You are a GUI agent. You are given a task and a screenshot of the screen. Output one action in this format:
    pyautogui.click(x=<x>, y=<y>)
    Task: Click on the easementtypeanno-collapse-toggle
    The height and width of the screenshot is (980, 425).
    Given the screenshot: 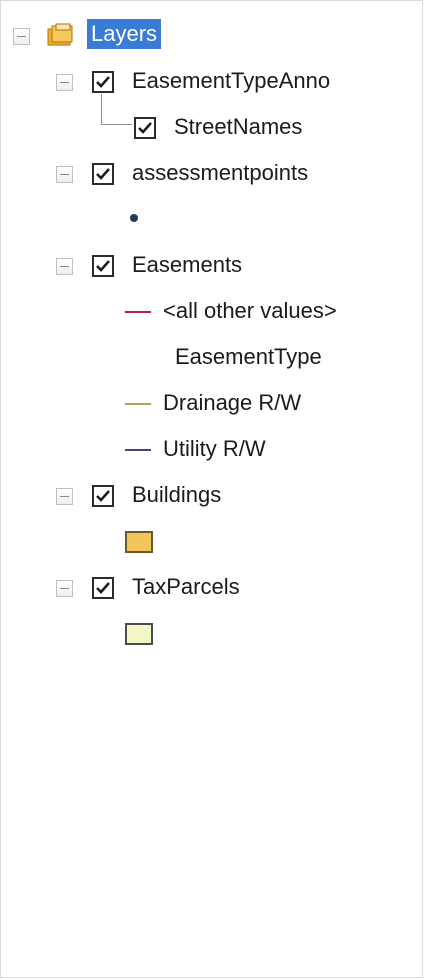 What is the action you would take?
    pyautogui.click(x=64, y=82)
    